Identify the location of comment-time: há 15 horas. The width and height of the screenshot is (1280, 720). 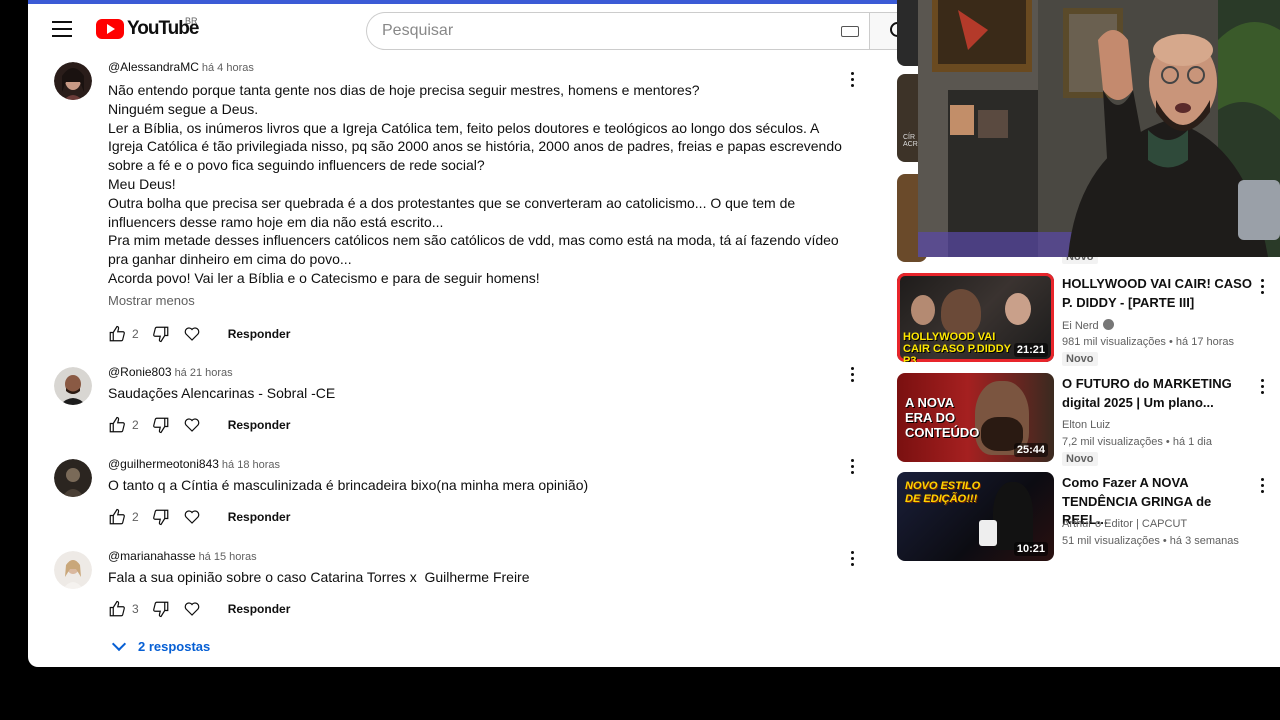
(228, 557).